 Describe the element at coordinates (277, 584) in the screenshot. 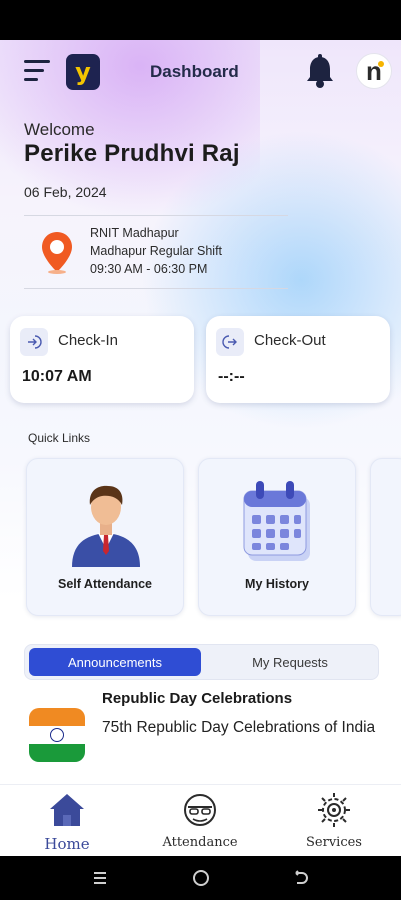

I see `quick-link-label: My History` at that location.